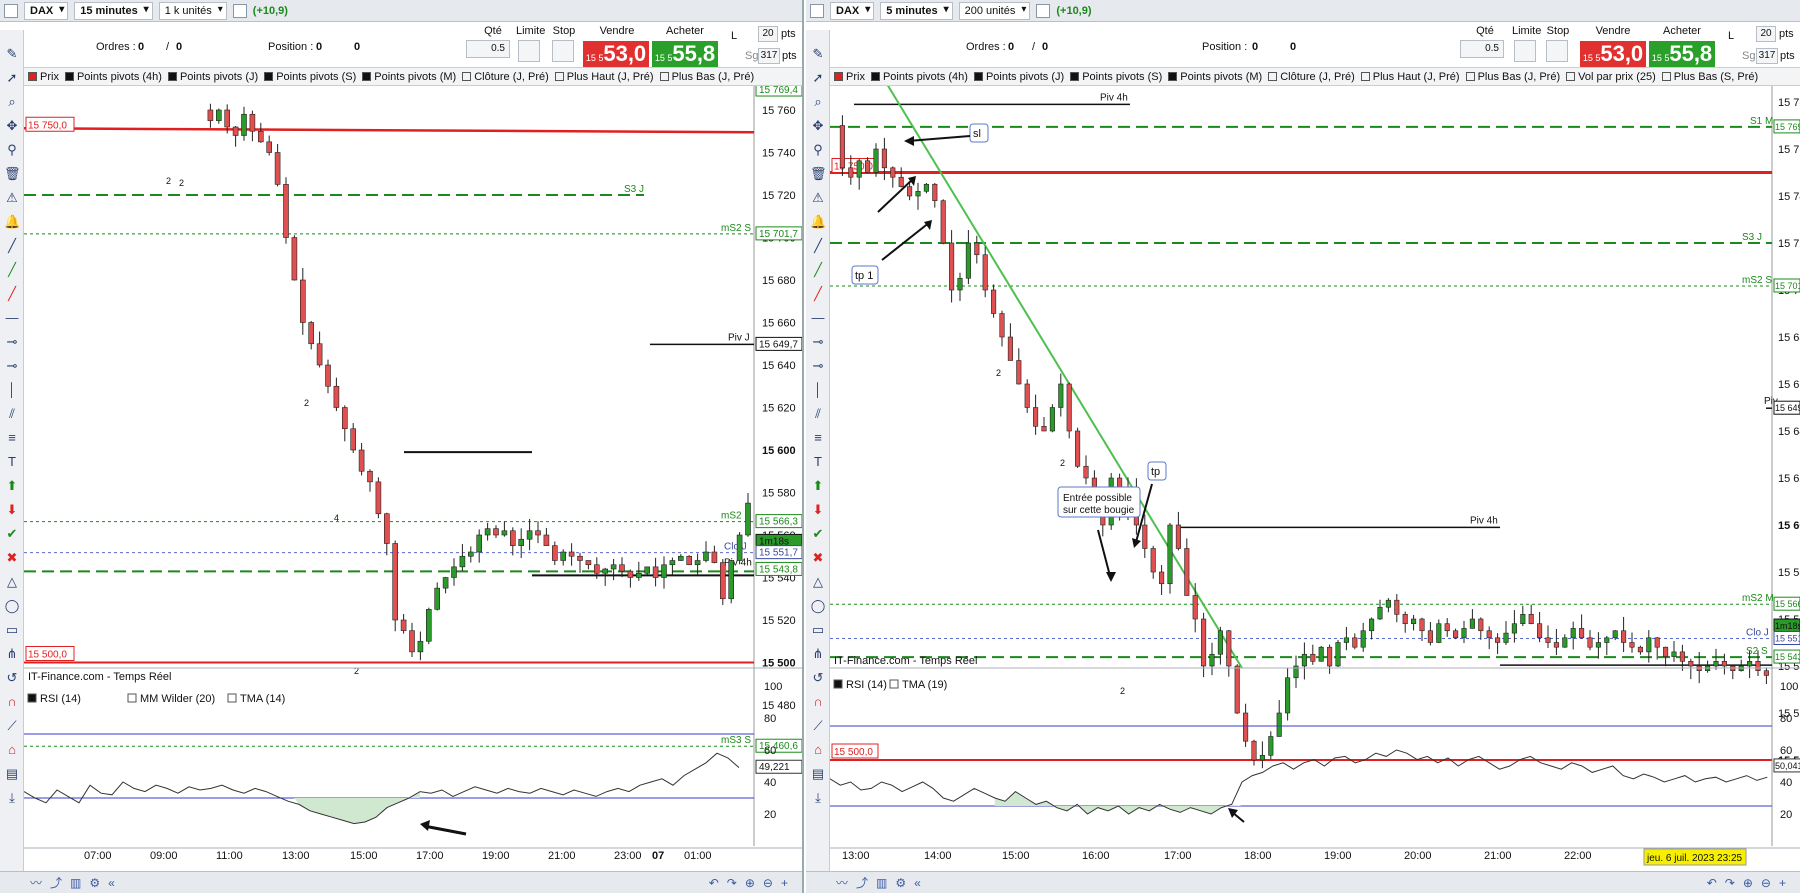 This screenshot has width=1800, height=893. What do you see at coordinates (818, 438) in the screenshot?
I see `fibo-icon: ≡` at bounding box center [818, 438].